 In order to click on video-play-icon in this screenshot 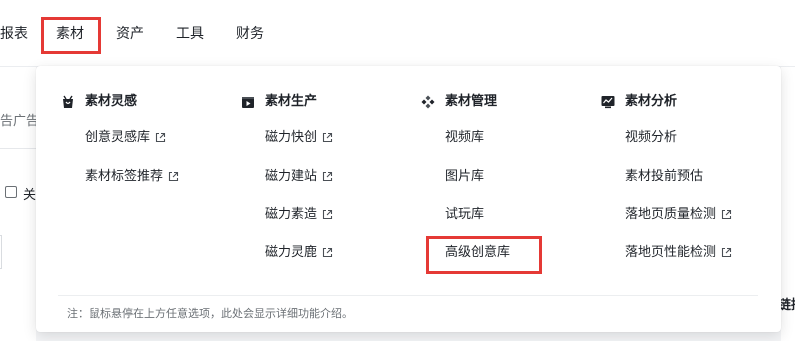, I will do `click(248, 102)`.